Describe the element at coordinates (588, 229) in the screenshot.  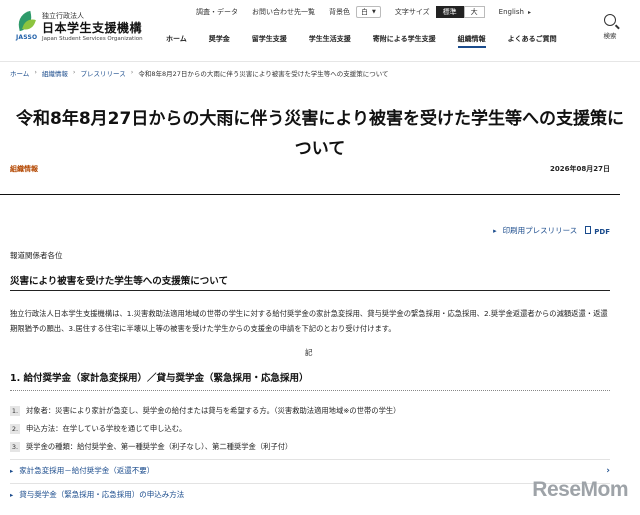
I see `pdf-icon` at that location.